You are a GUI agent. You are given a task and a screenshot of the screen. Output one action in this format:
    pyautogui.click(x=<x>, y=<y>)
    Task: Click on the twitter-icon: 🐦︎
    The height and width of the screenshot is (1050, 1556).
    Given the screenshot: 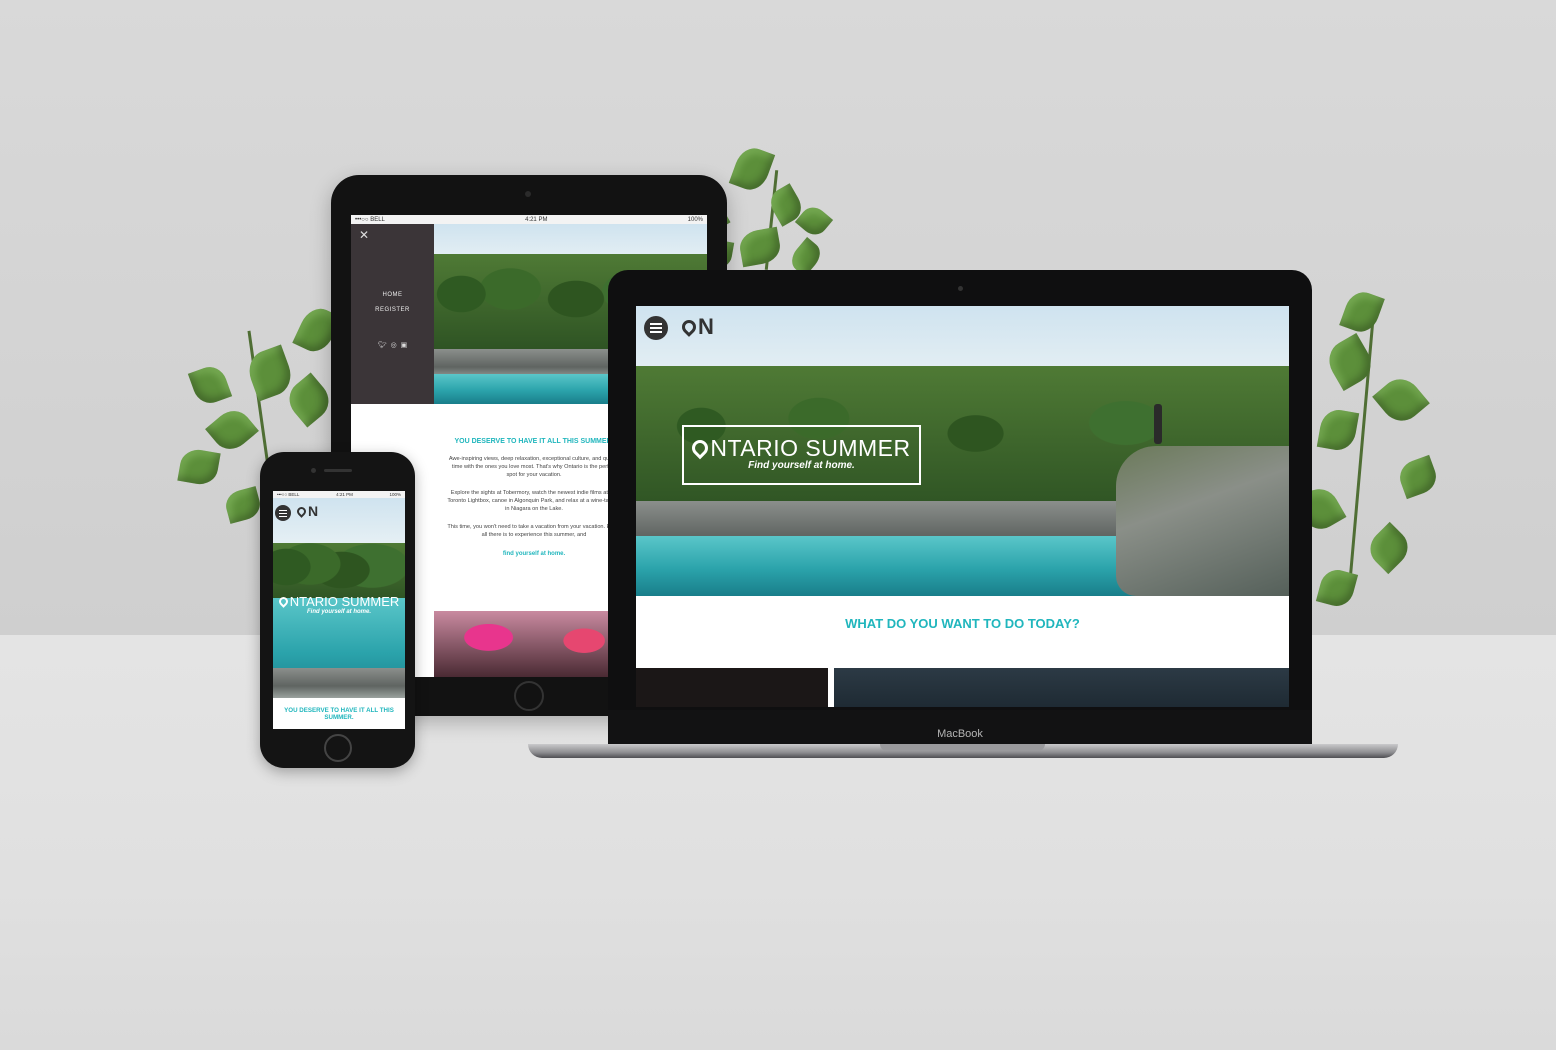 What is the action you would take?
    pyautogui.click(x=382, y=345)
    